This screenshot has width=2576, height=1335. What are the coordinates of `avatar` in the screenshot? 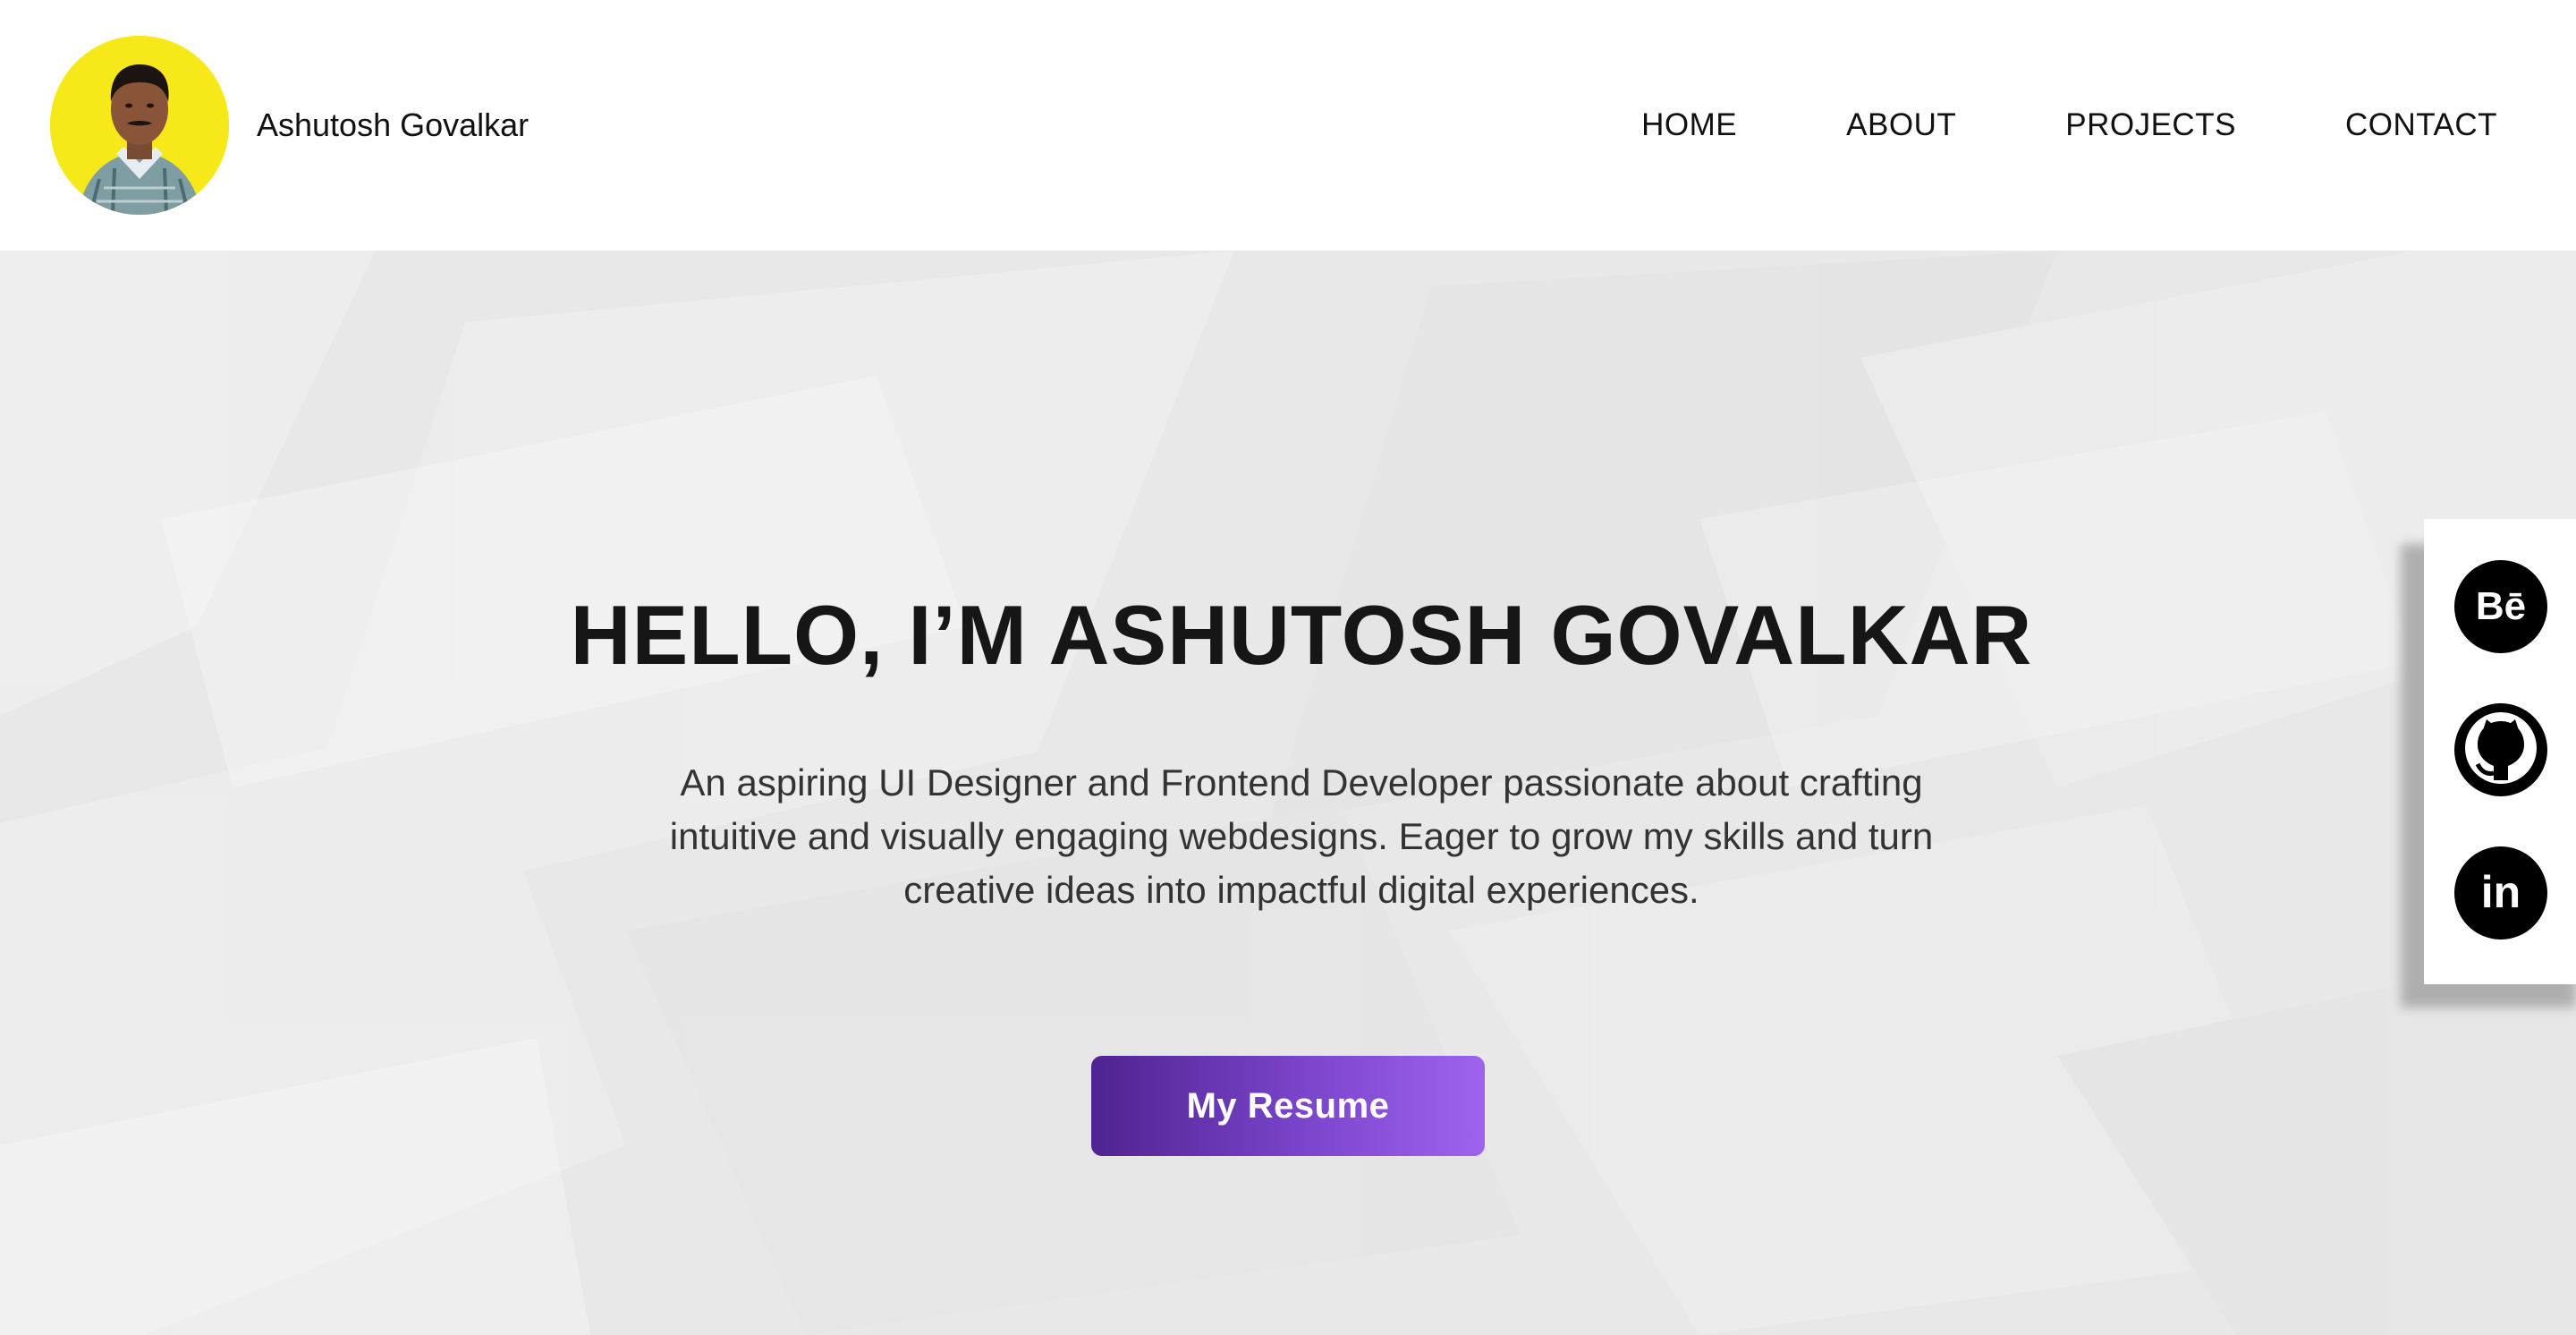 It's located at (139, 125).